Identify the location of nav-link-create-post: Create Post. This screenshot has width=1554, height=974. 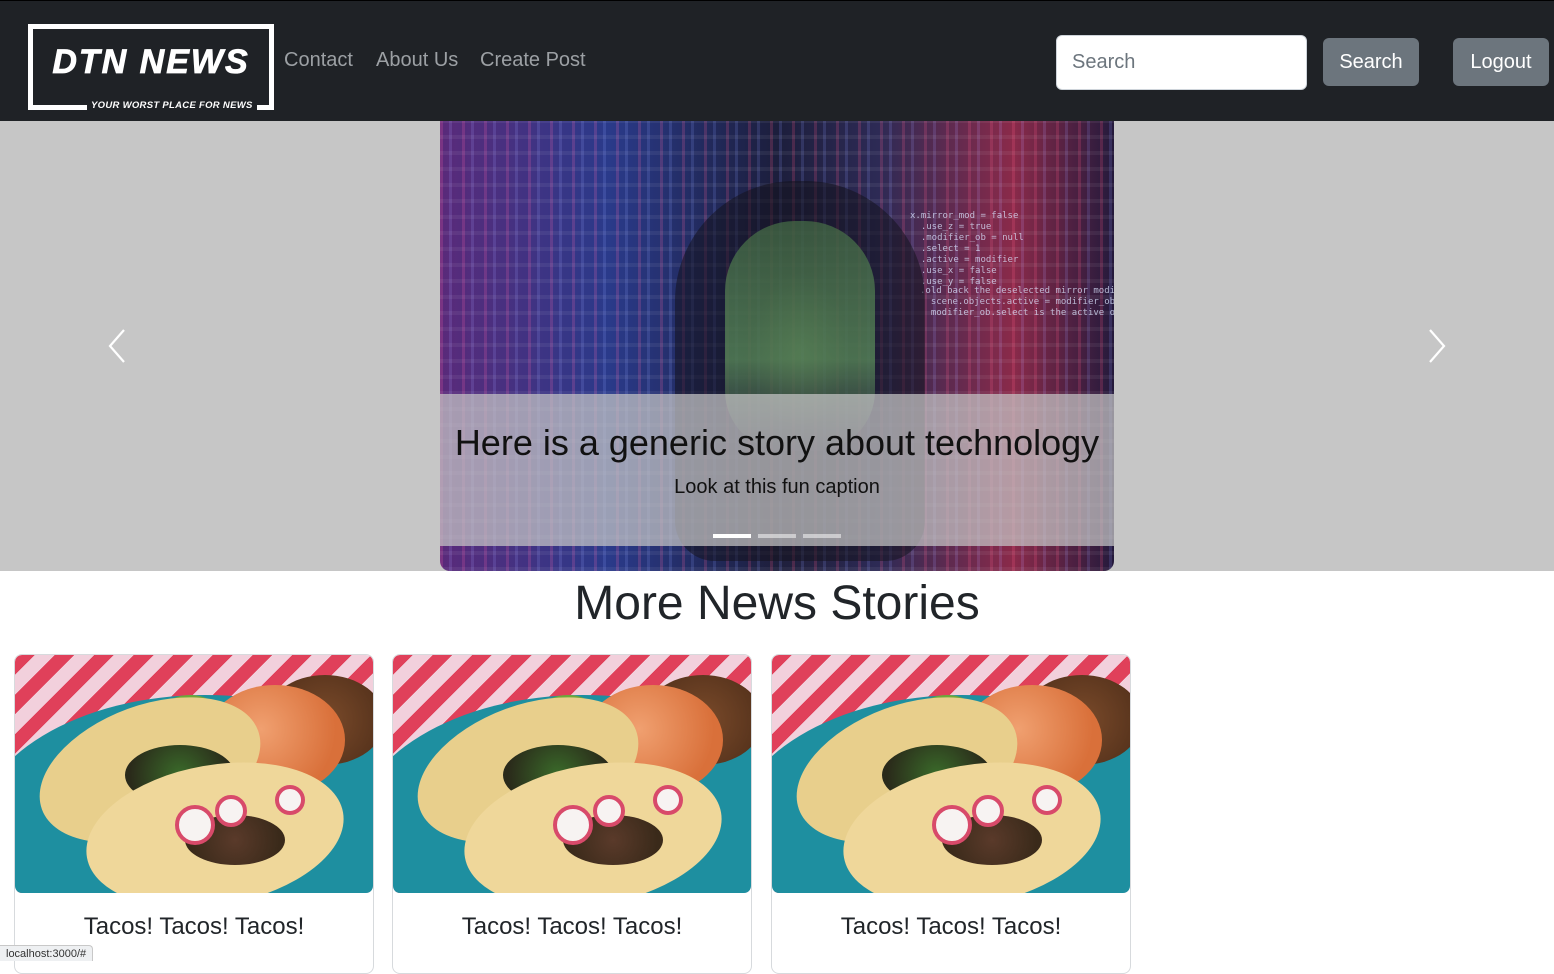
(533, 60).